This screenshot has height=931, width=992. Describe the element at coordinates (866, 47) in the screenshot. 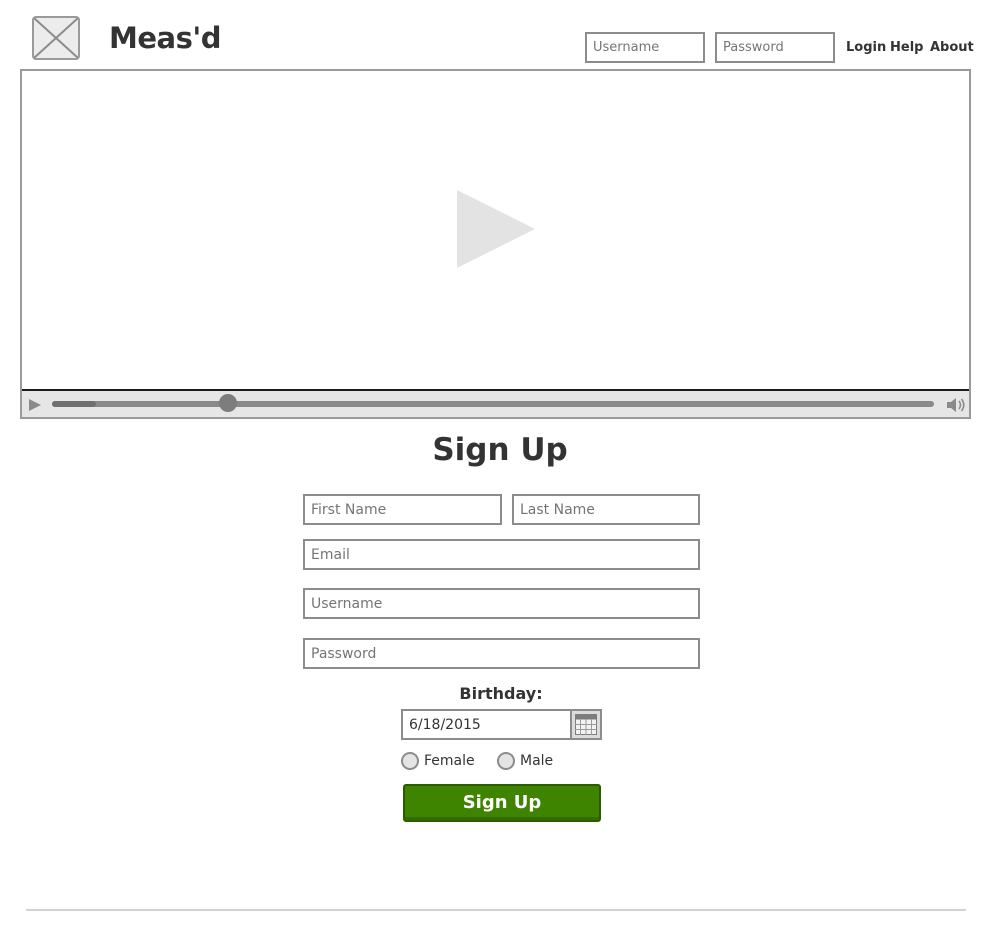

I see `login-link: Login` at that location.